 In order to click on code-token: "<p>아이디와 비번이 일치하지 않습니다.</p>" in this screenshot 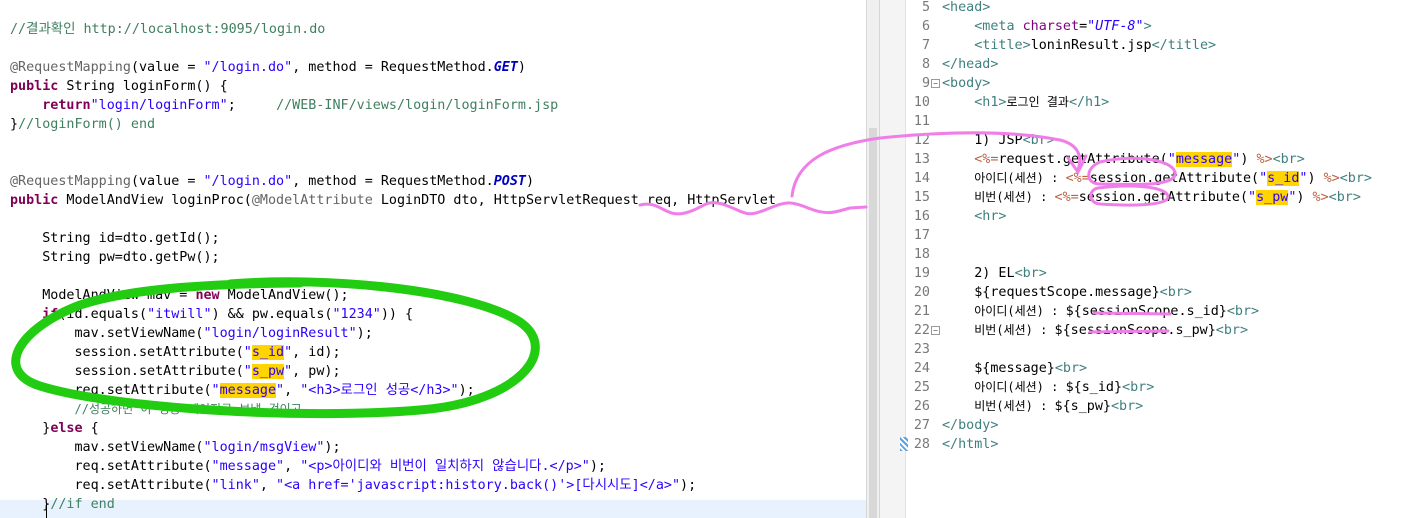, I will do `click(445, 466)`.